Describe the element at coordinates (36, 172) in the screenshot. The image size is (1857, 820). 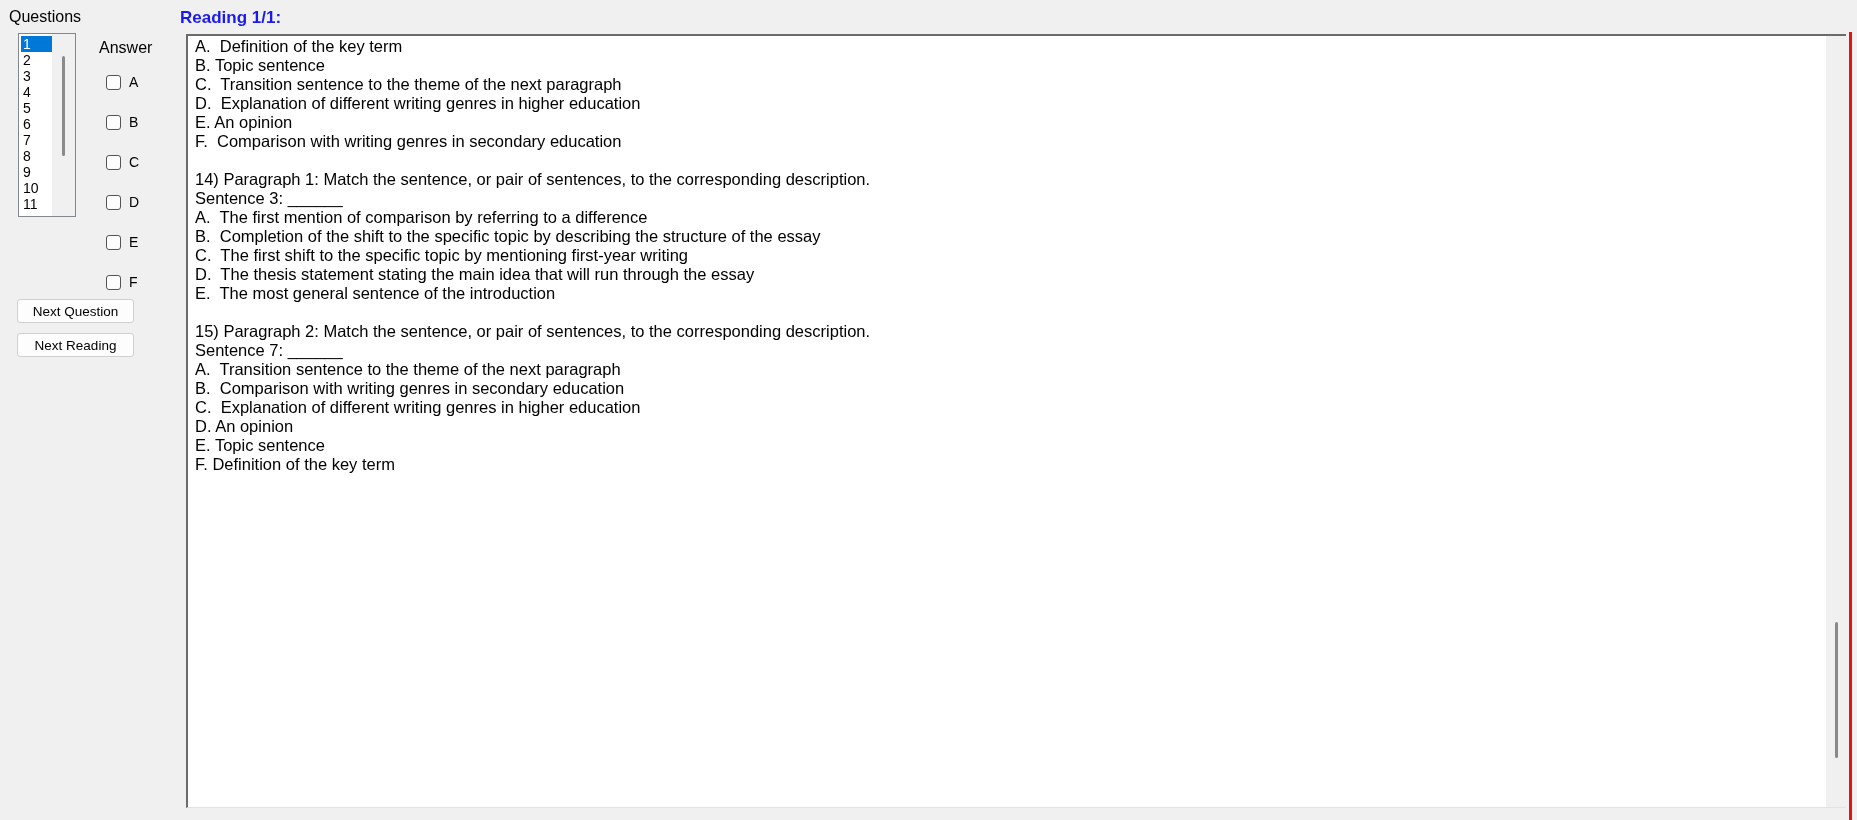
I see `question-list-item: 9` at that location.